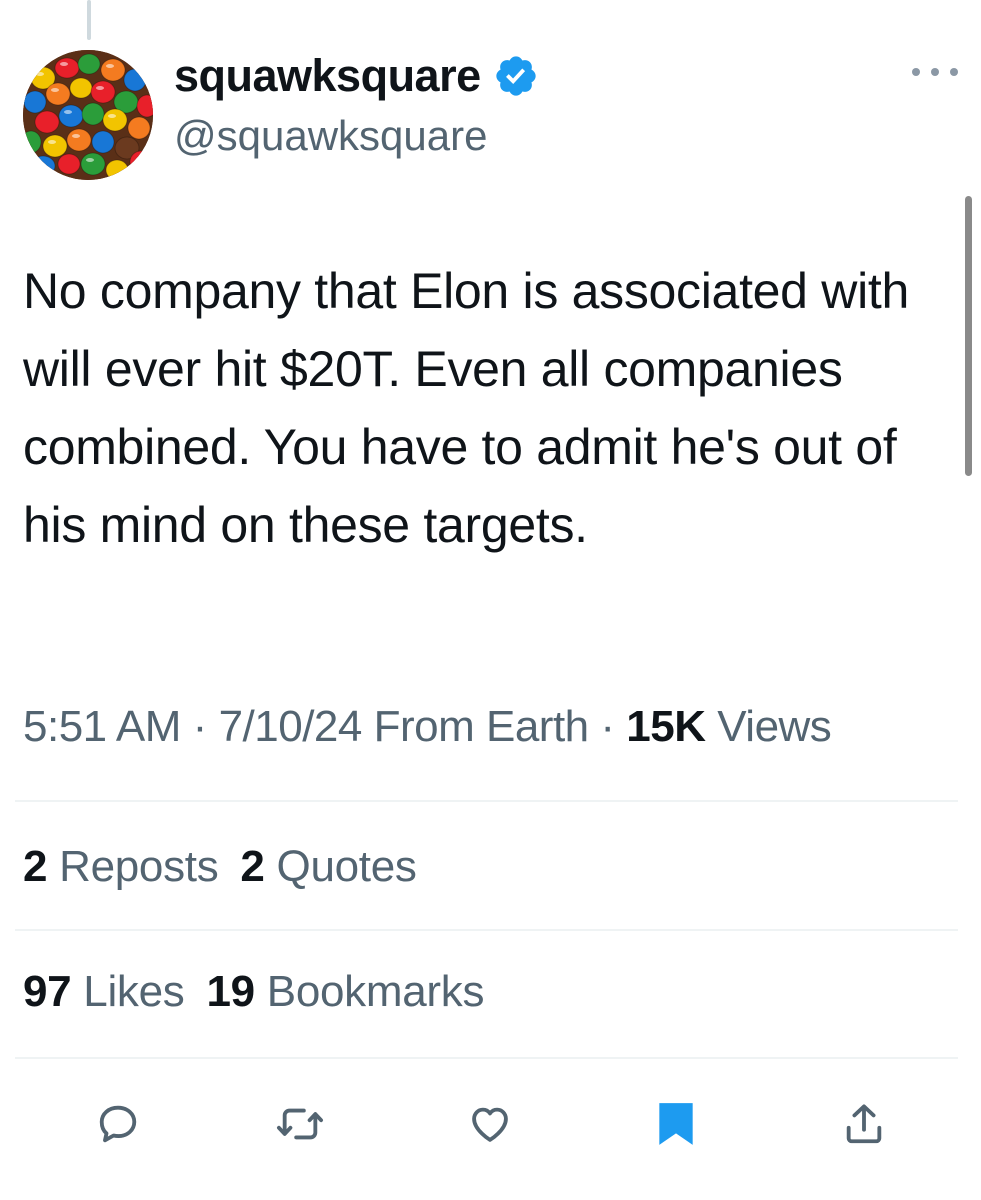 This screenshot has height=1200, width=981. I want to click on avatar-image, so click(88, 115).